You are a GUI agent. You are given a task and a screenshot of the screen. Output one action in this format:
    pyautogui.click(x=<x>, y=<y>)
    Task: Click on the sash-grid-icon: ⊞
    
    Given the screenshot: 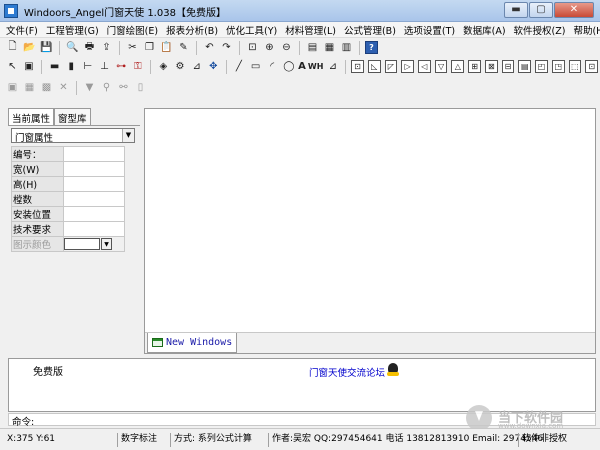 What is the action you would take?
    pyautogui.click(x=474, y=66)
    